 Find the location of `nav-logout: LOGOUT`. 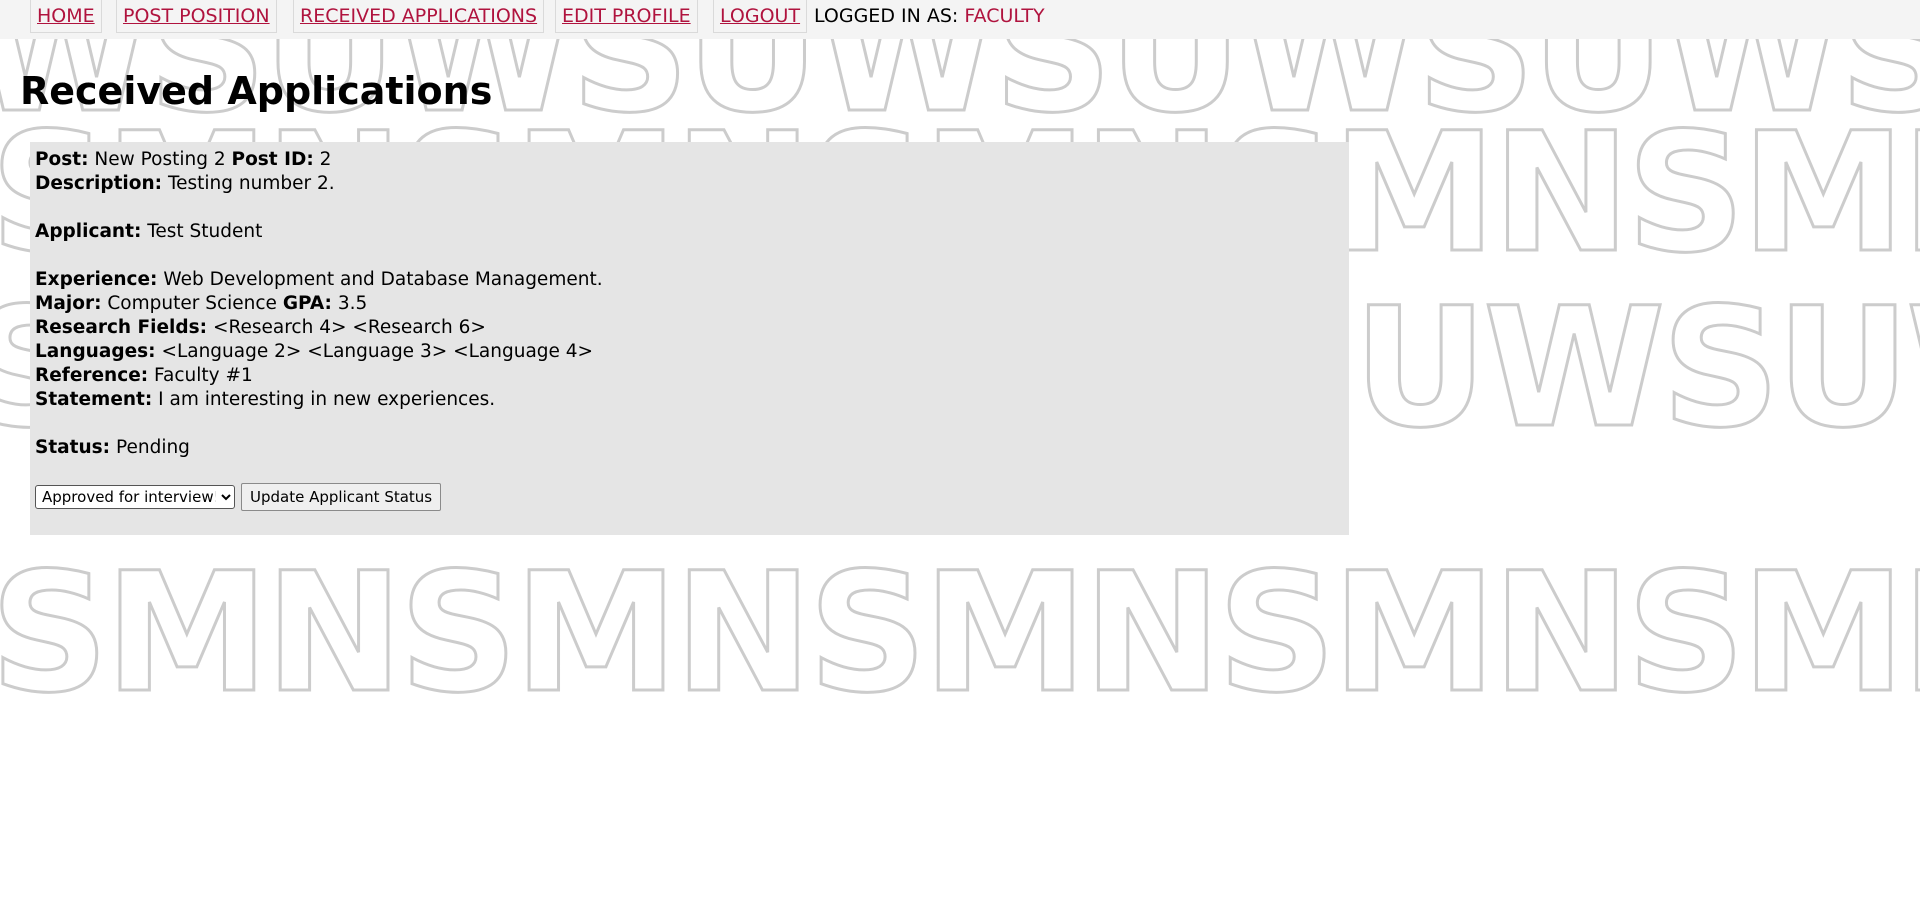

nav-logout: LOGOUT is located at coordinates (760, 16).